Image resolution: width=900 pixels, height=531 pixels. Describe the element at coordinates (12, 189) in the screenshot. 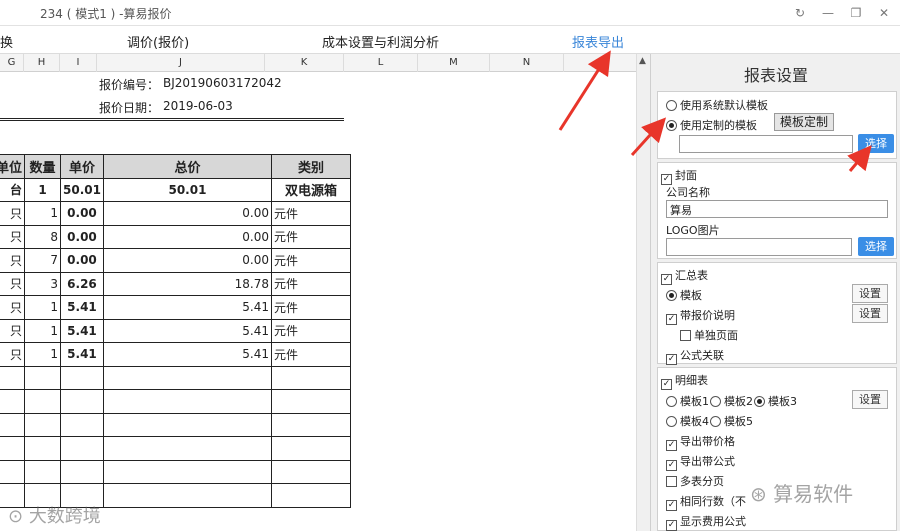

I see `cell: 台` at that location.